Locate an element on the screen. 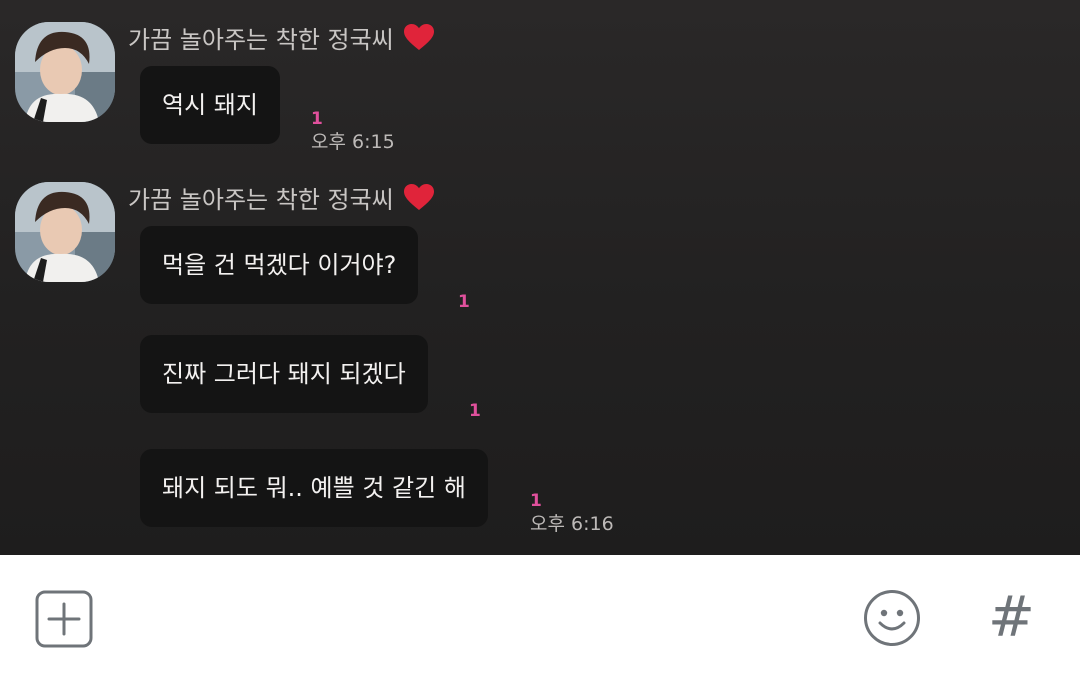 This screenshot has width=1080, height=680. message-bubble: 진짜 그러다 돼지 되겠다 is located at coordinates (284, 374).